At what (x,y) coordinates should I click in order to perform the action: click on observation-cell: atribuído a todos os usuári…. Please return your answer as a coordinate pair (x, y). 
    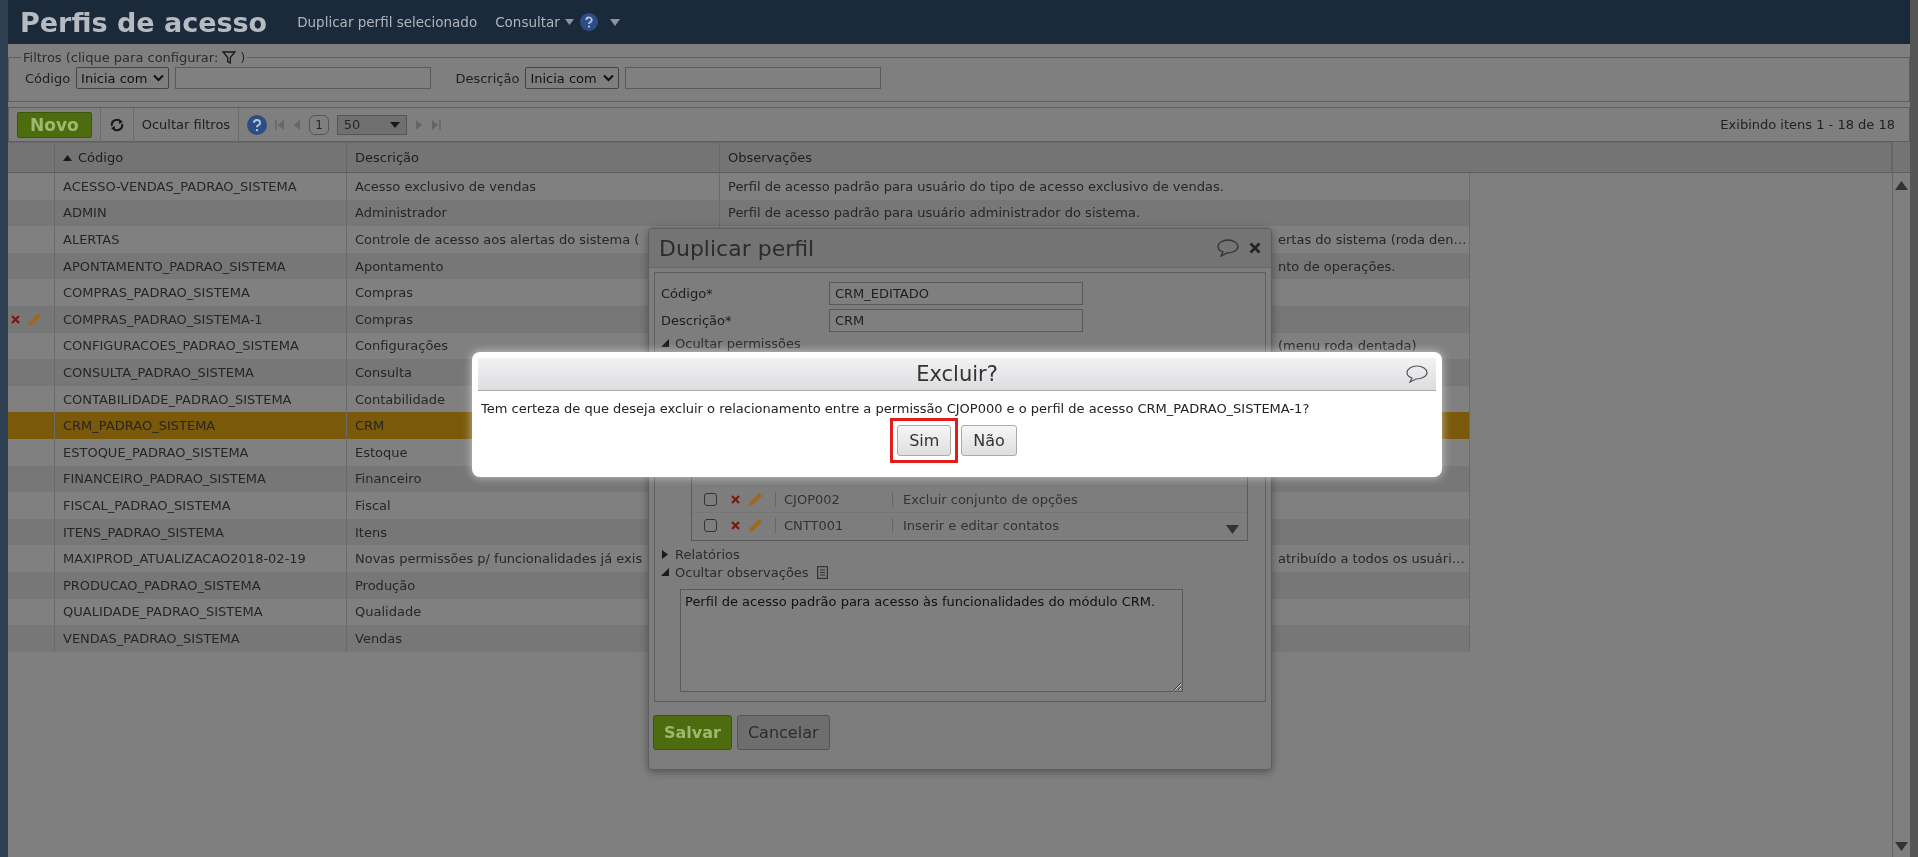
    Looking at the image, I should click on (1371, 559).